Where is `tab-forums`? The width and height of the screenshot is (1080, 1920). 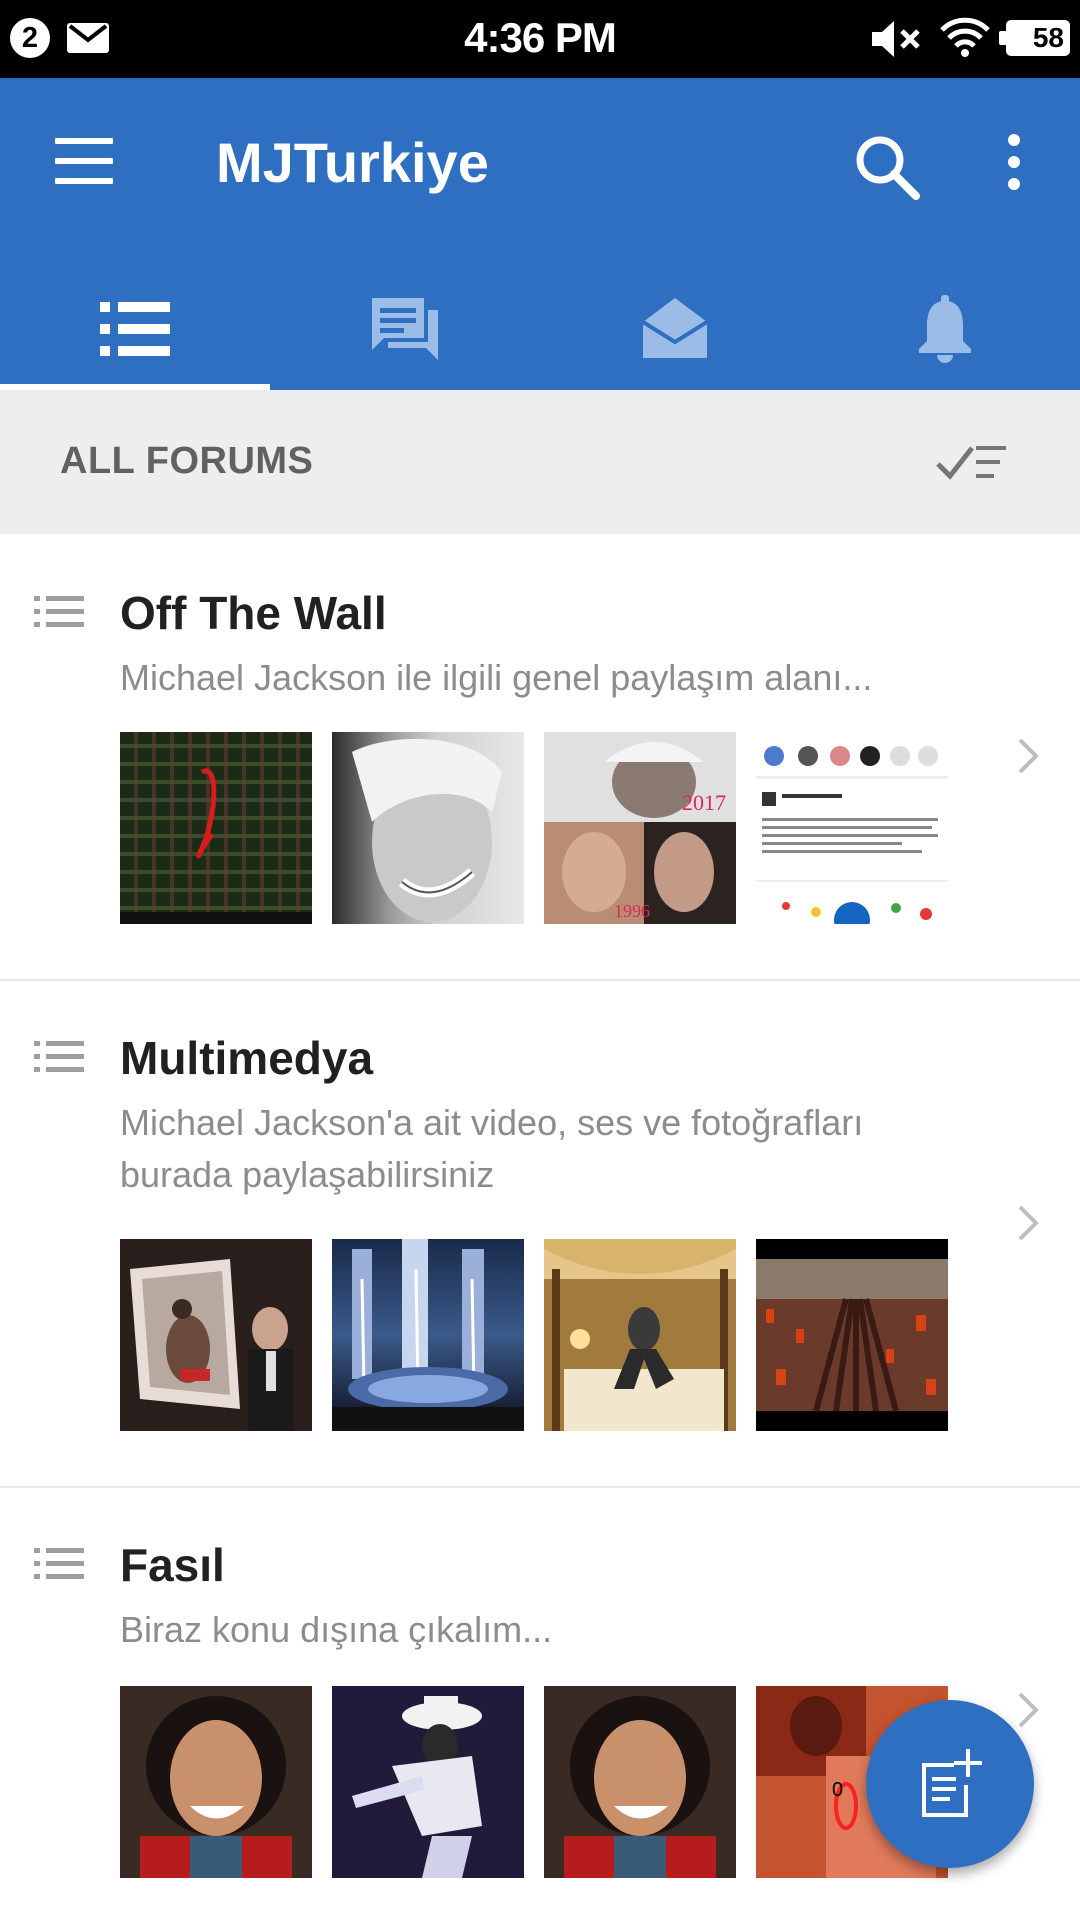
tab-forums is located at coordinates (135, 329).